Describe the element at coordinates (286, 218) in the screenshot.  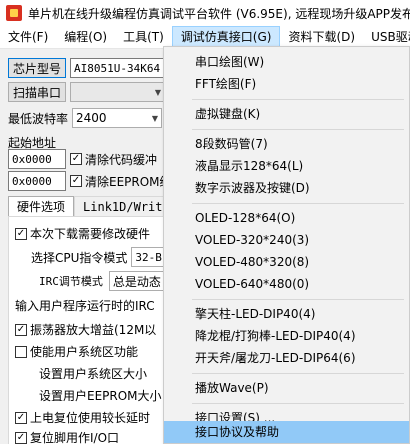
I see `menu-oled-128x64: OLED-128*64(O)` at that location.